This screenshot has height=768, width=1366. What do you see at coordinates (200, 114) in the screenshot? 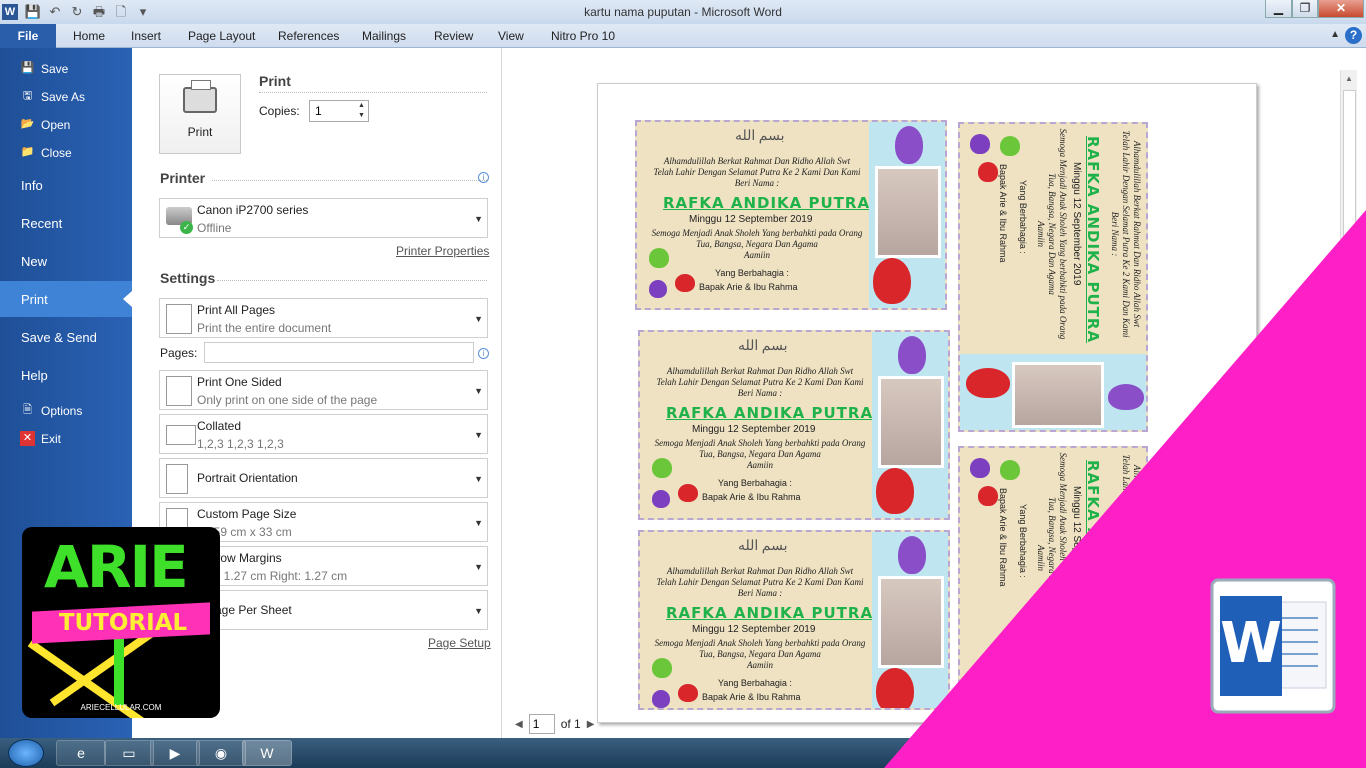
I see `print-button: Print` at bounding box center [200, 114].